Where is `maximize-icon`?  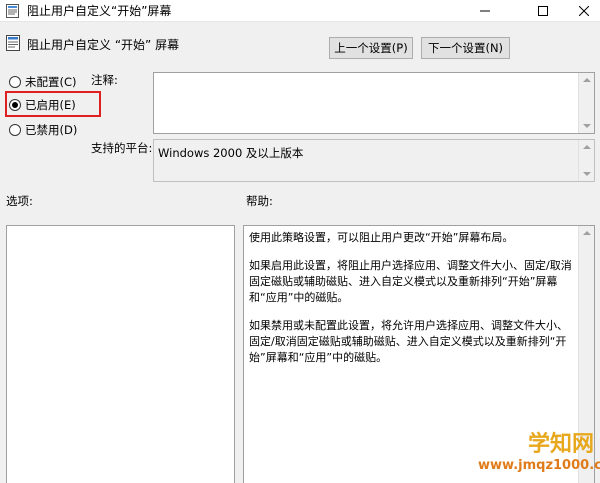
maximize-icon is located at coordinates (543, 11).